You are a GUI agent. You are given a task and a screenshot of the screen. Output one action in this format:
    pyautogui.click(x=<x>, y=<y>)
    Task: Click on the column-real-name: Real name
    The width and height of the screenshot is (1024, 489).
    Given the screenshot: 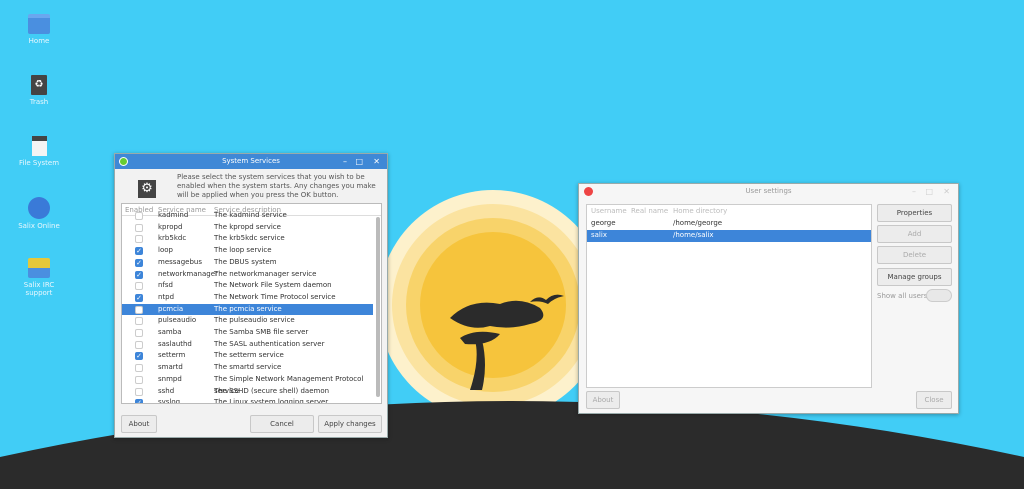 What is the action you would take?
    pyautogui.click(x=649, y=211)
    